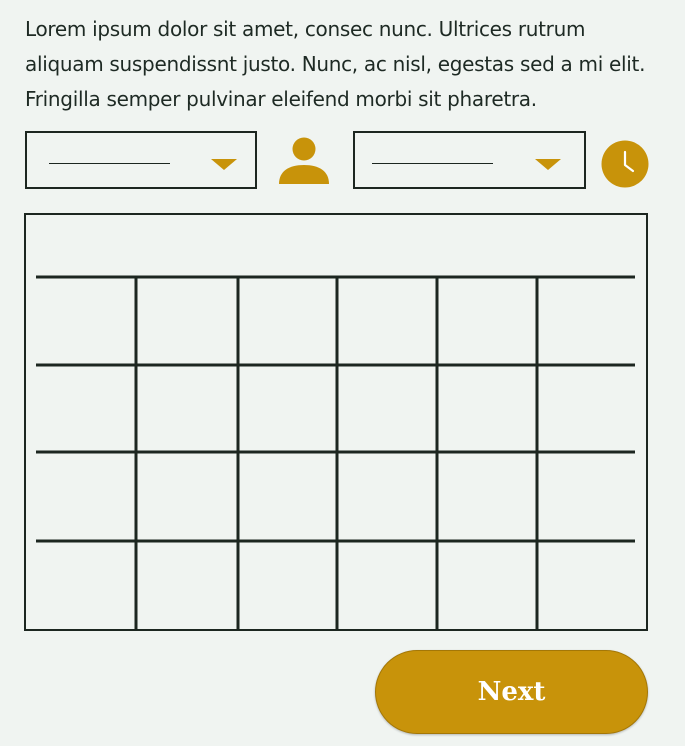 The width and height of the screenshot is (685, 746). What do you see at coordinates (109, 163) in the screenshot?
I see `left-dropdown-value` at bounding box center [109, 163].